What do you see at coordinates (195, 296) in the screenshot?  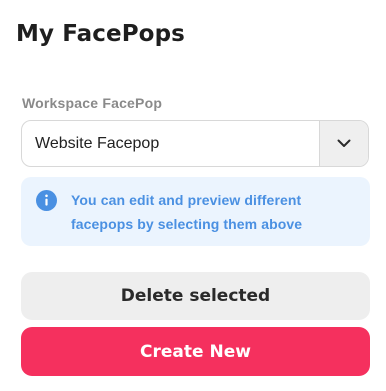 I see `delete-selected-button: Delete selected` at bounding box center [195, 296].